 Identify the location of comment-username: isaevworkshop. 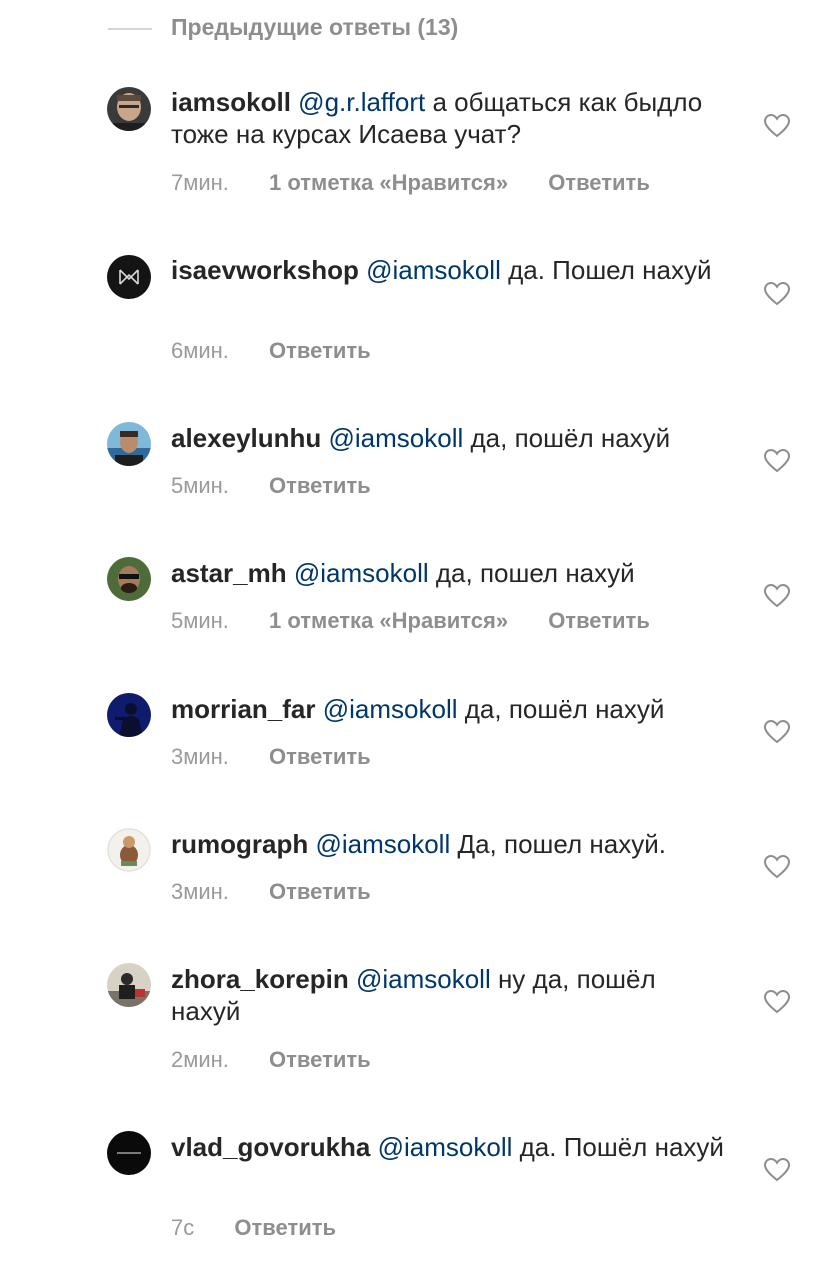
(265, 270).